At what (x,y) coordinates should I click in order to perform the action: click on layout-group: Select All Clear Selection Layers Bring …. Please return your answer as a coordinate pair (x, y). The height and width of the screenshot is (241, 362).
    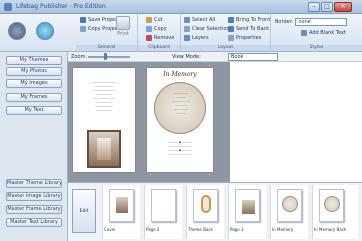
    Looking at the image, I should click on (226, 33).